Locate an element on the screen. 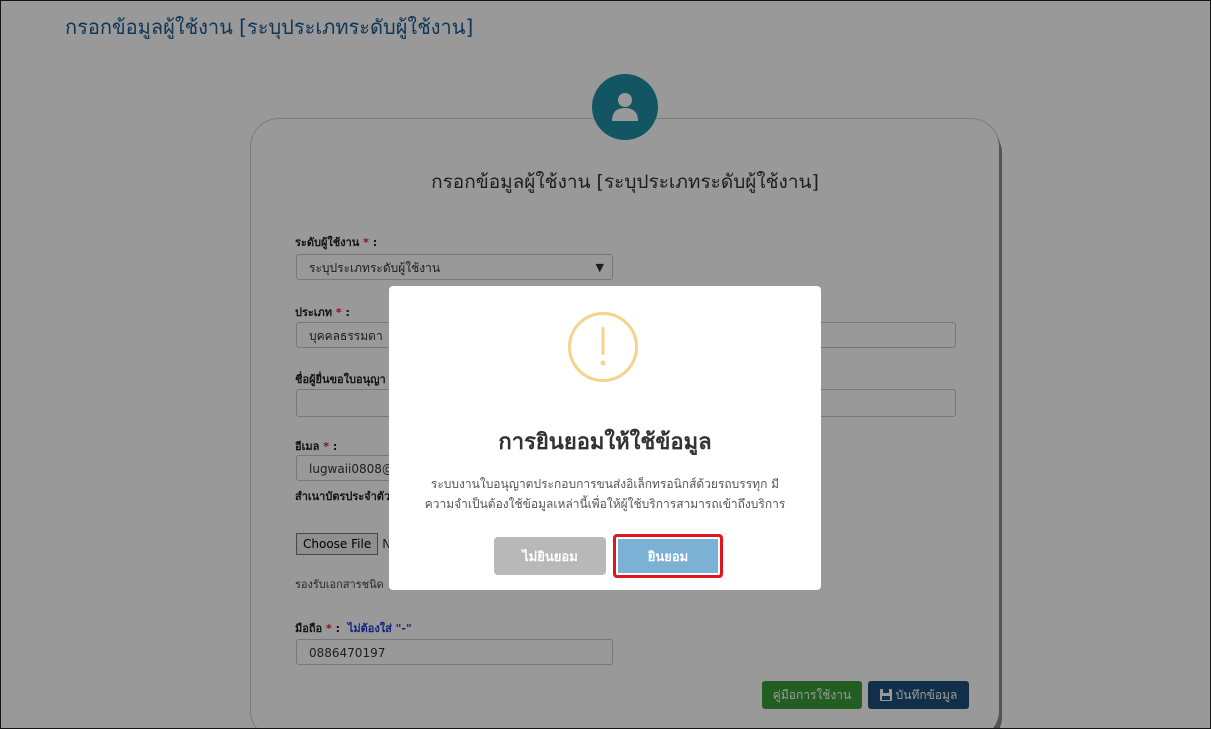 Image resolution: width=1211 pixels, height=729 pixels. dialog-title: การยินยอมให้ใช้ข้อมูล is located at coordinates (605, 442).